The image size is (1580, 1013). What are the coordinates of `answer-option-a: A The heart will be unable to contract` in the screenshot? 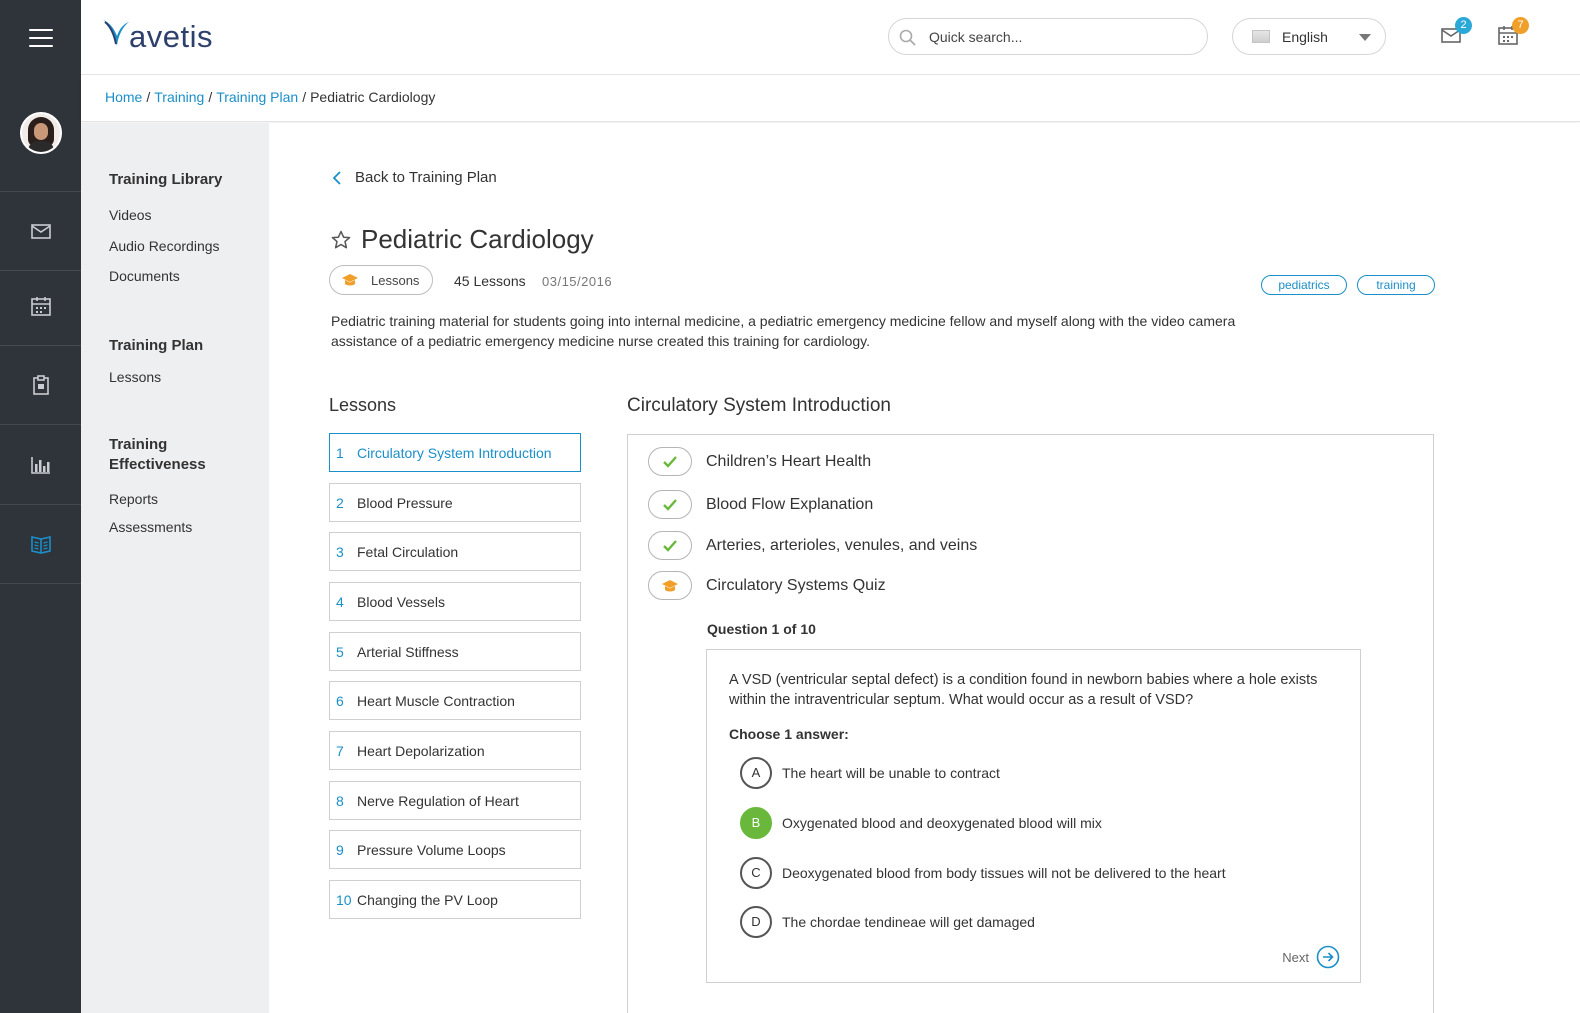 It's located at (870, 773).